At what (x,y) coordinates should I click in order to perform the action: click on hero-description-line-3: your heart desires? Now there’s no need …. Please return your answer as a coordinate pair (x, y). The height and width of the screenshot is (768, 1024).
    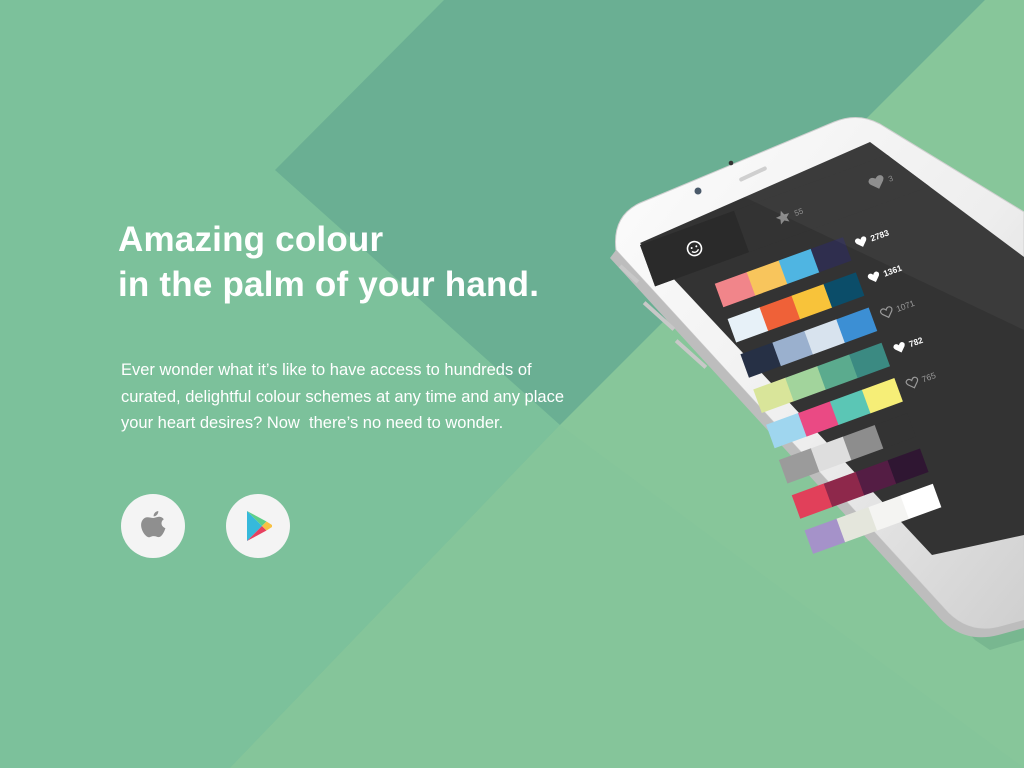
    Looking at the image, I should click on (312, 423).